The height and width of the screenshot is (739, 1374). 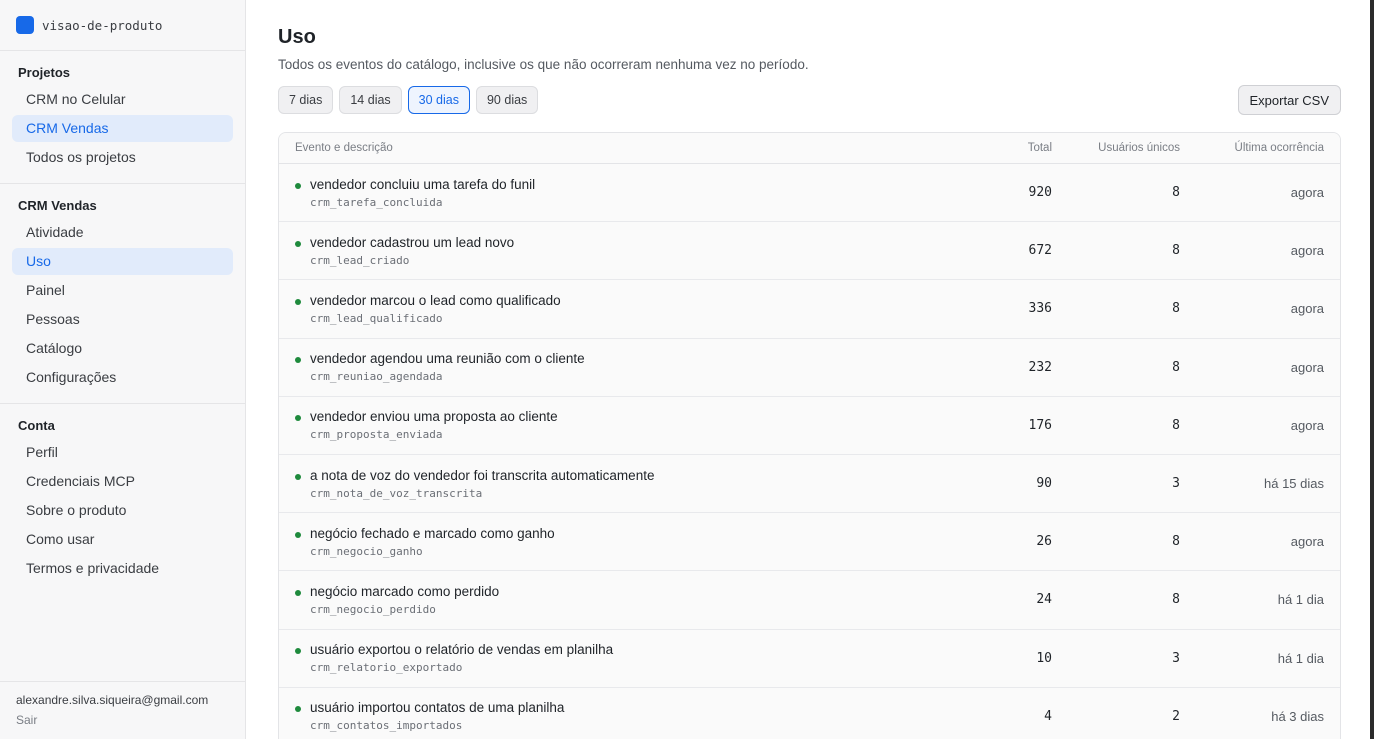 I want to click on brand: visao-de-produto, so click(x=122, y=25).